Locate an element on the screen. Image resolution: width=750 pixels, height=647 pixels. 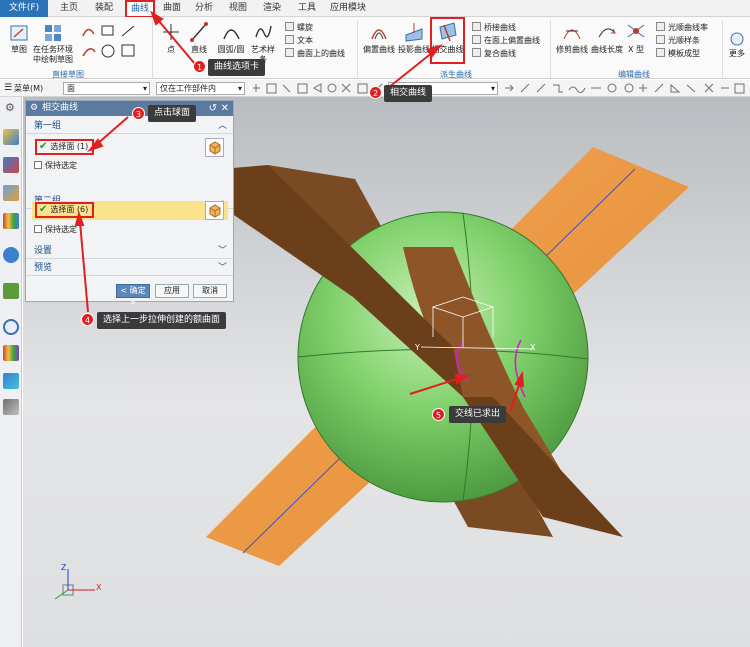
system-materials-icon is located at coordinates (11, 353).